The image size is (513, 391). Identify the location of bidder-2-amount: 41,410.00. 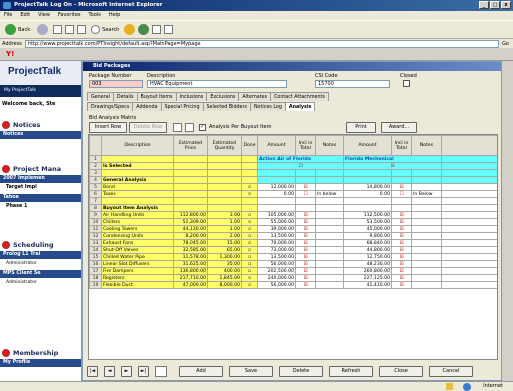
(367, 285).